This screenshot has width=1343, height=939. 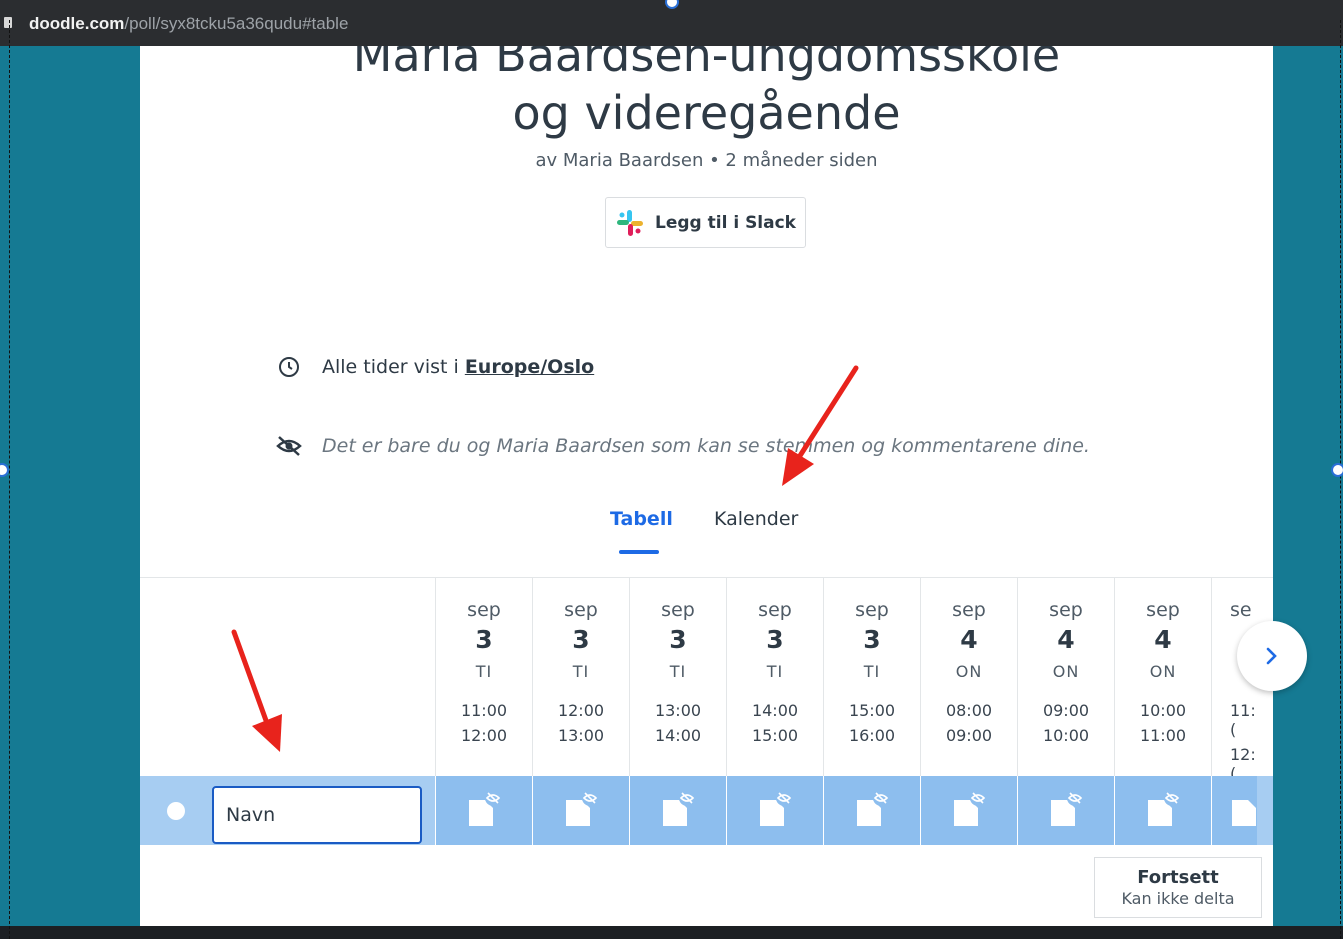 I want to click on slot-end: 14:00, so click(x=678, y=735).